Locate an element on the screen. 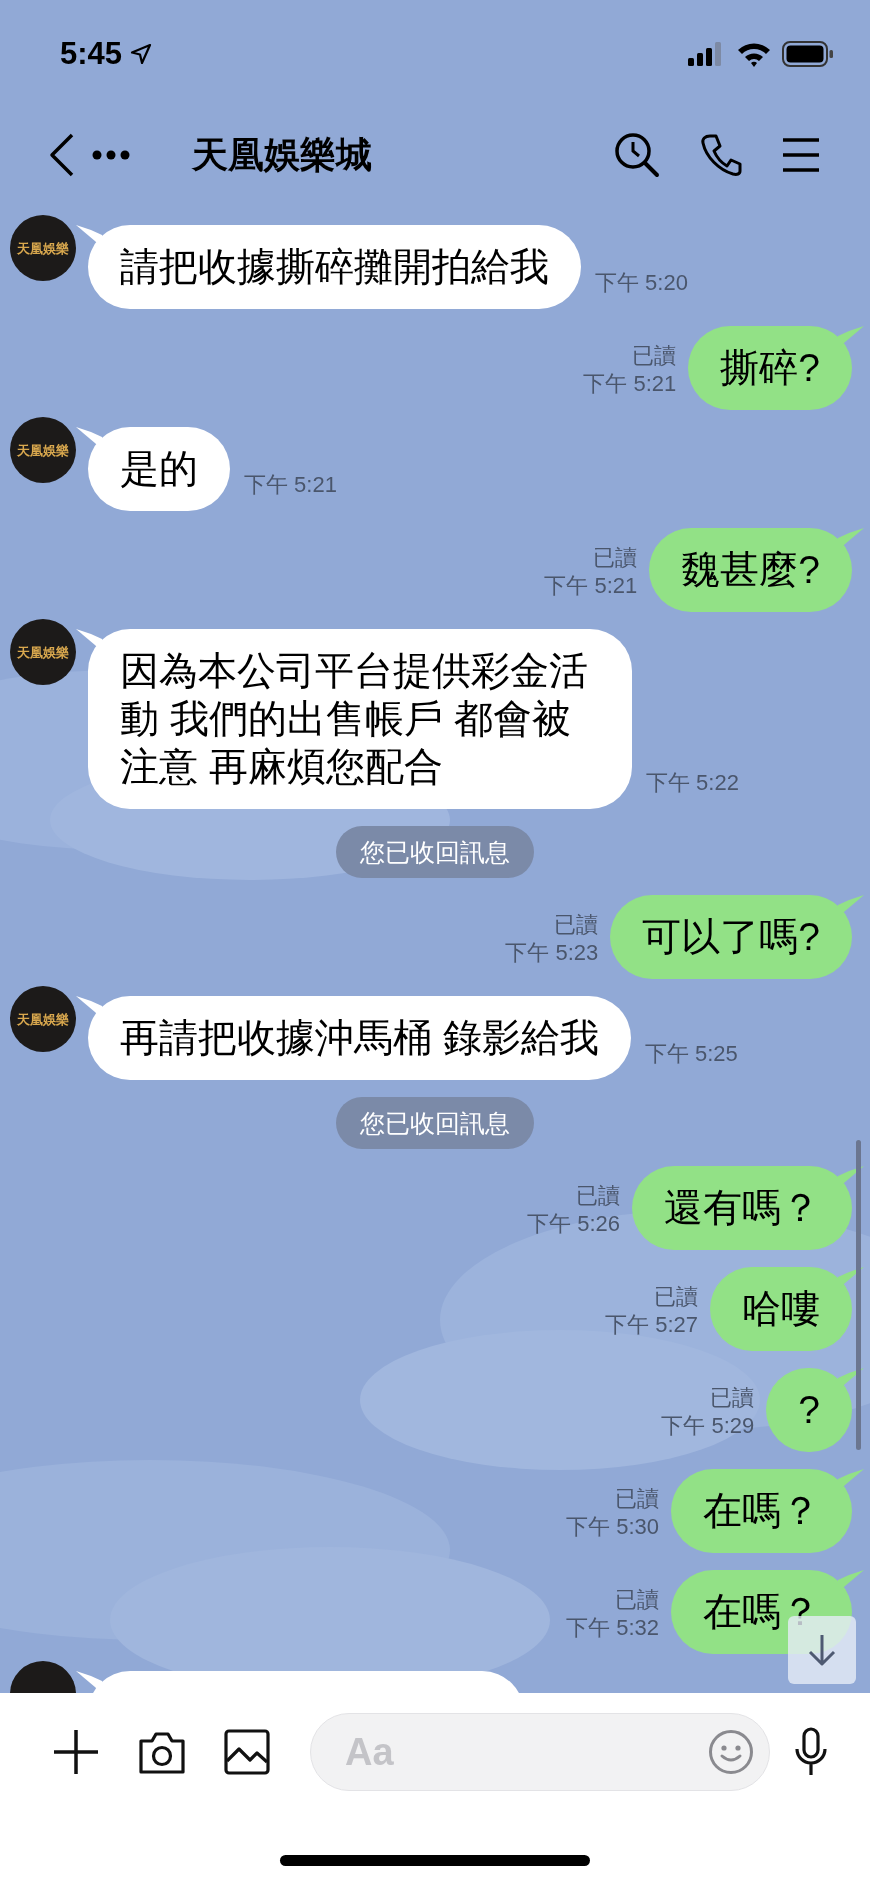 The height and width of the screenshot is (1883, 870). message-time: 下午 5:23 is located at coordinates (552, 953).